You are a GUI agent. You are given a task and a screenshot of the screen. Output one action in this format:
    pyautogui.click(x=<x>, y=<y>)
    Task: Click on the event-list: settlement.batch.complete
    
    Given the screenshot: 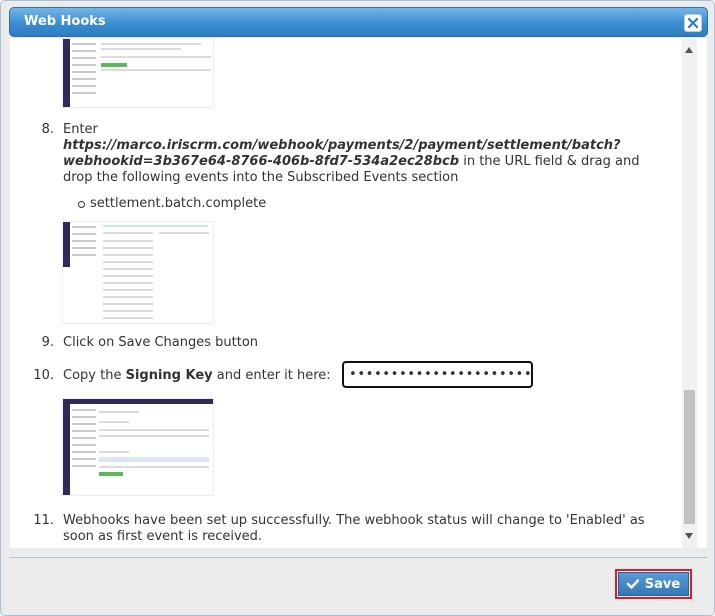 What is the action you would take?
    pyautogui.click(x=346, y=204)
    